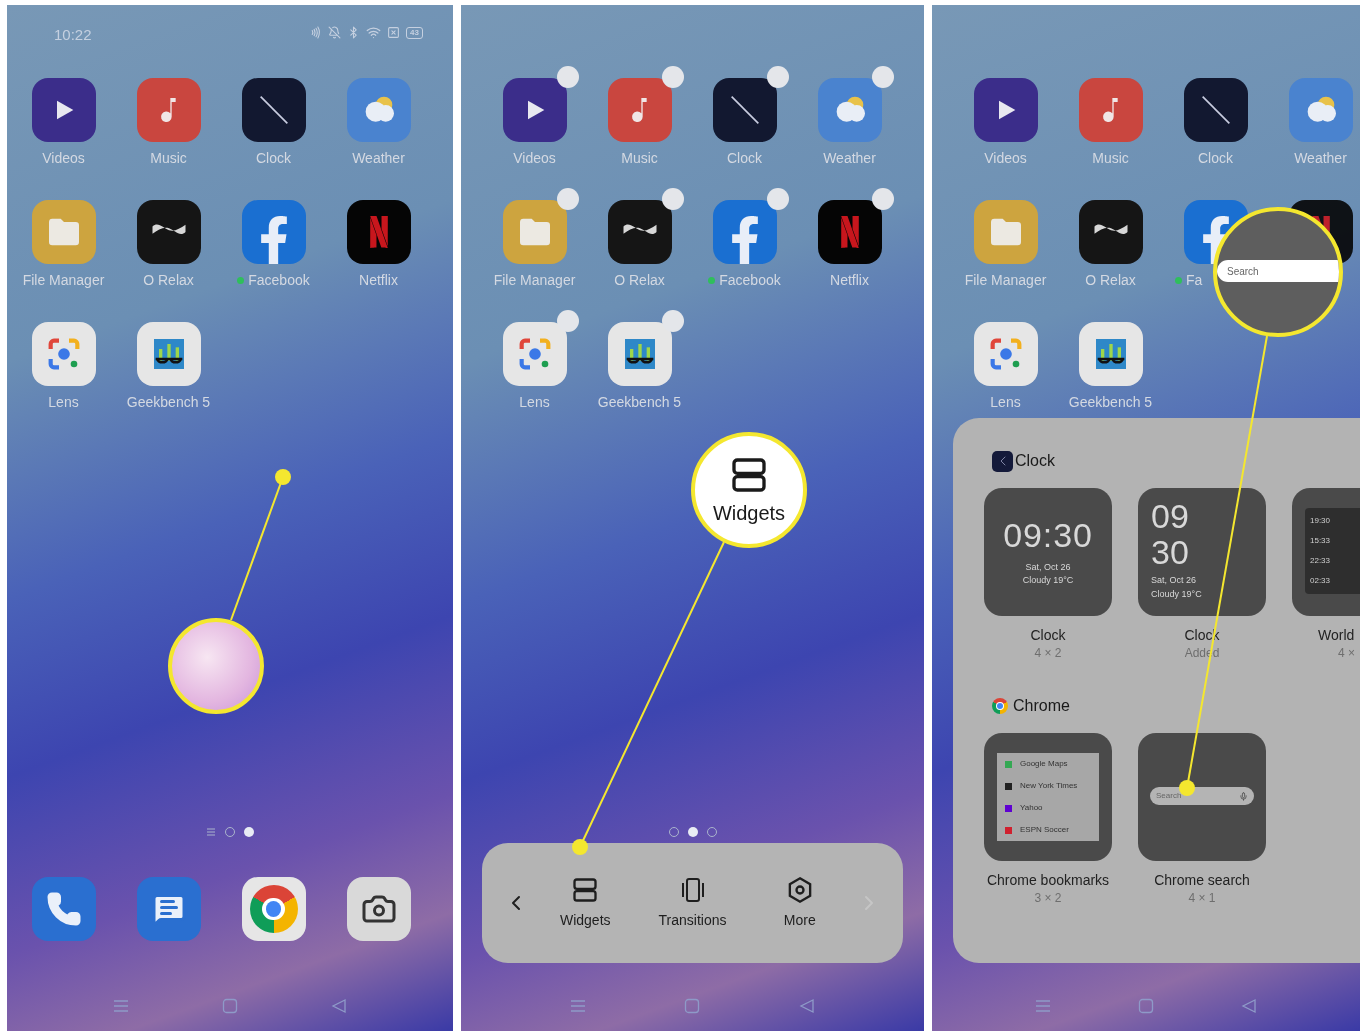 The width and height of the screenshot is (1360, 1031). I want to click on world-clock-time: 15:33, so click(1321, 541).